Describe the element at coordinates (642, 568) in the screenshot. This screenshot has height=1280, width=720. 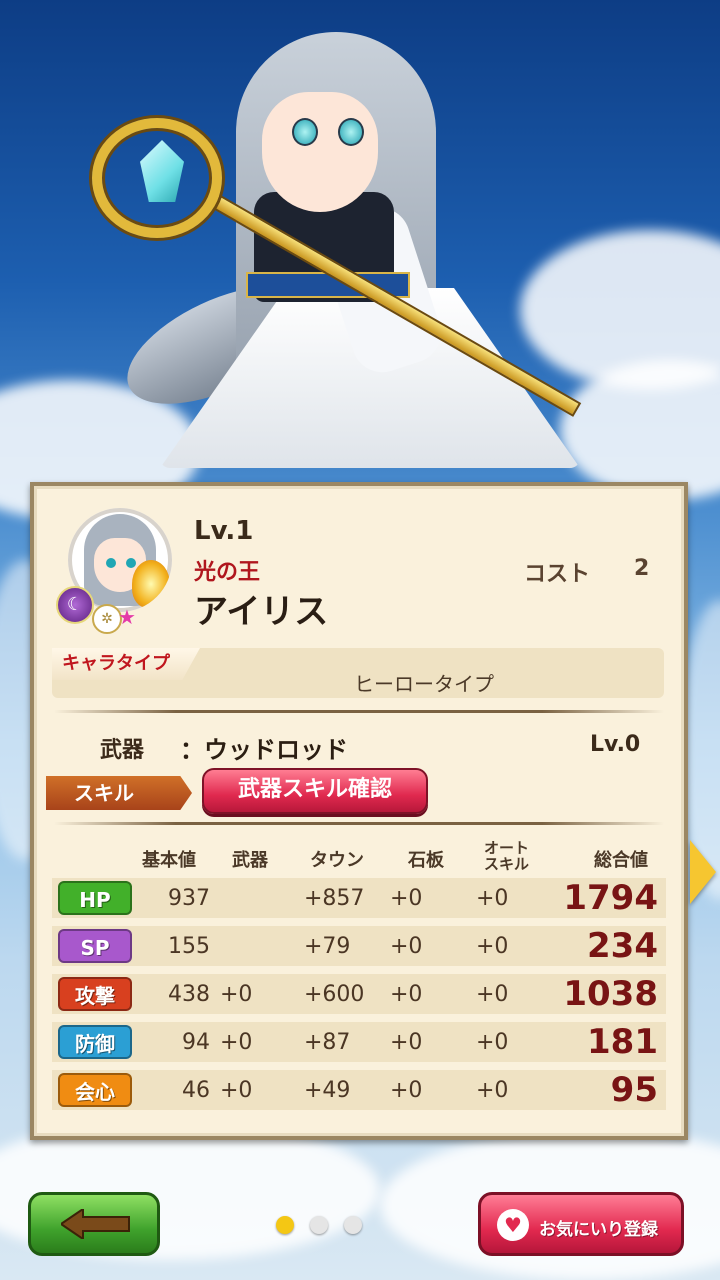
I see `cost-value: 2` at that location.